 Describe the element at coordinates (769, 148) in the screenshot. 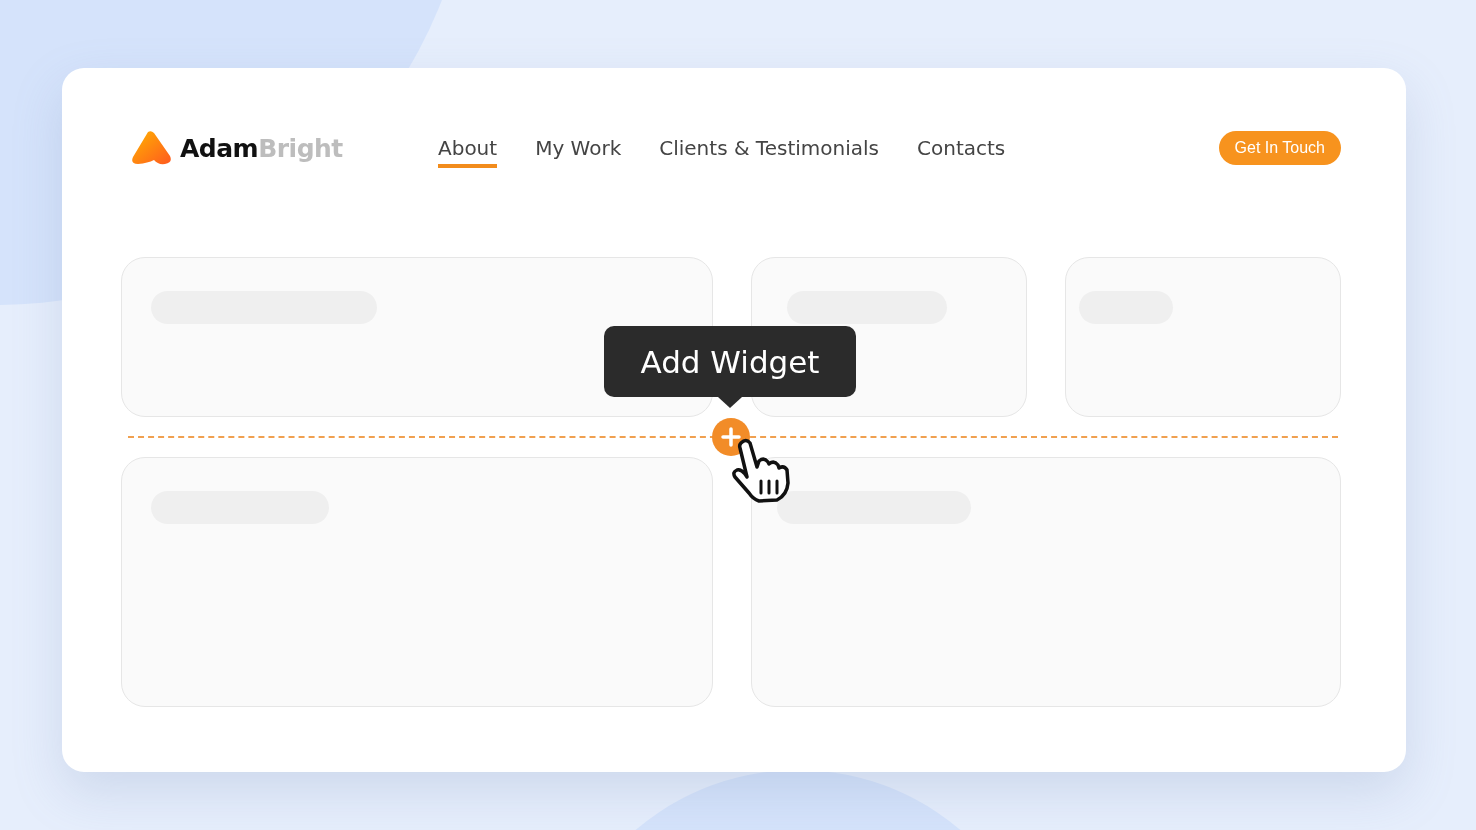

I see `nav-link: Clients & Testimonials` at that location.